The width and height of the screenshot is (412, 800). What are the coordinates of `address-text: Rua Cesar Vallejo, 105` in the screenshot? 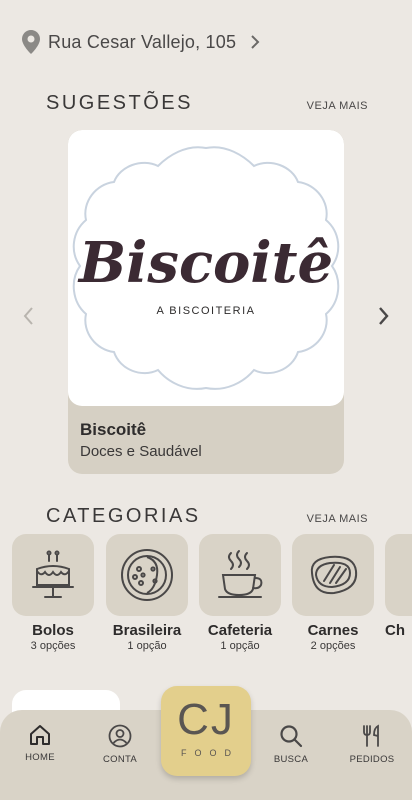 It's located at (142, 41).